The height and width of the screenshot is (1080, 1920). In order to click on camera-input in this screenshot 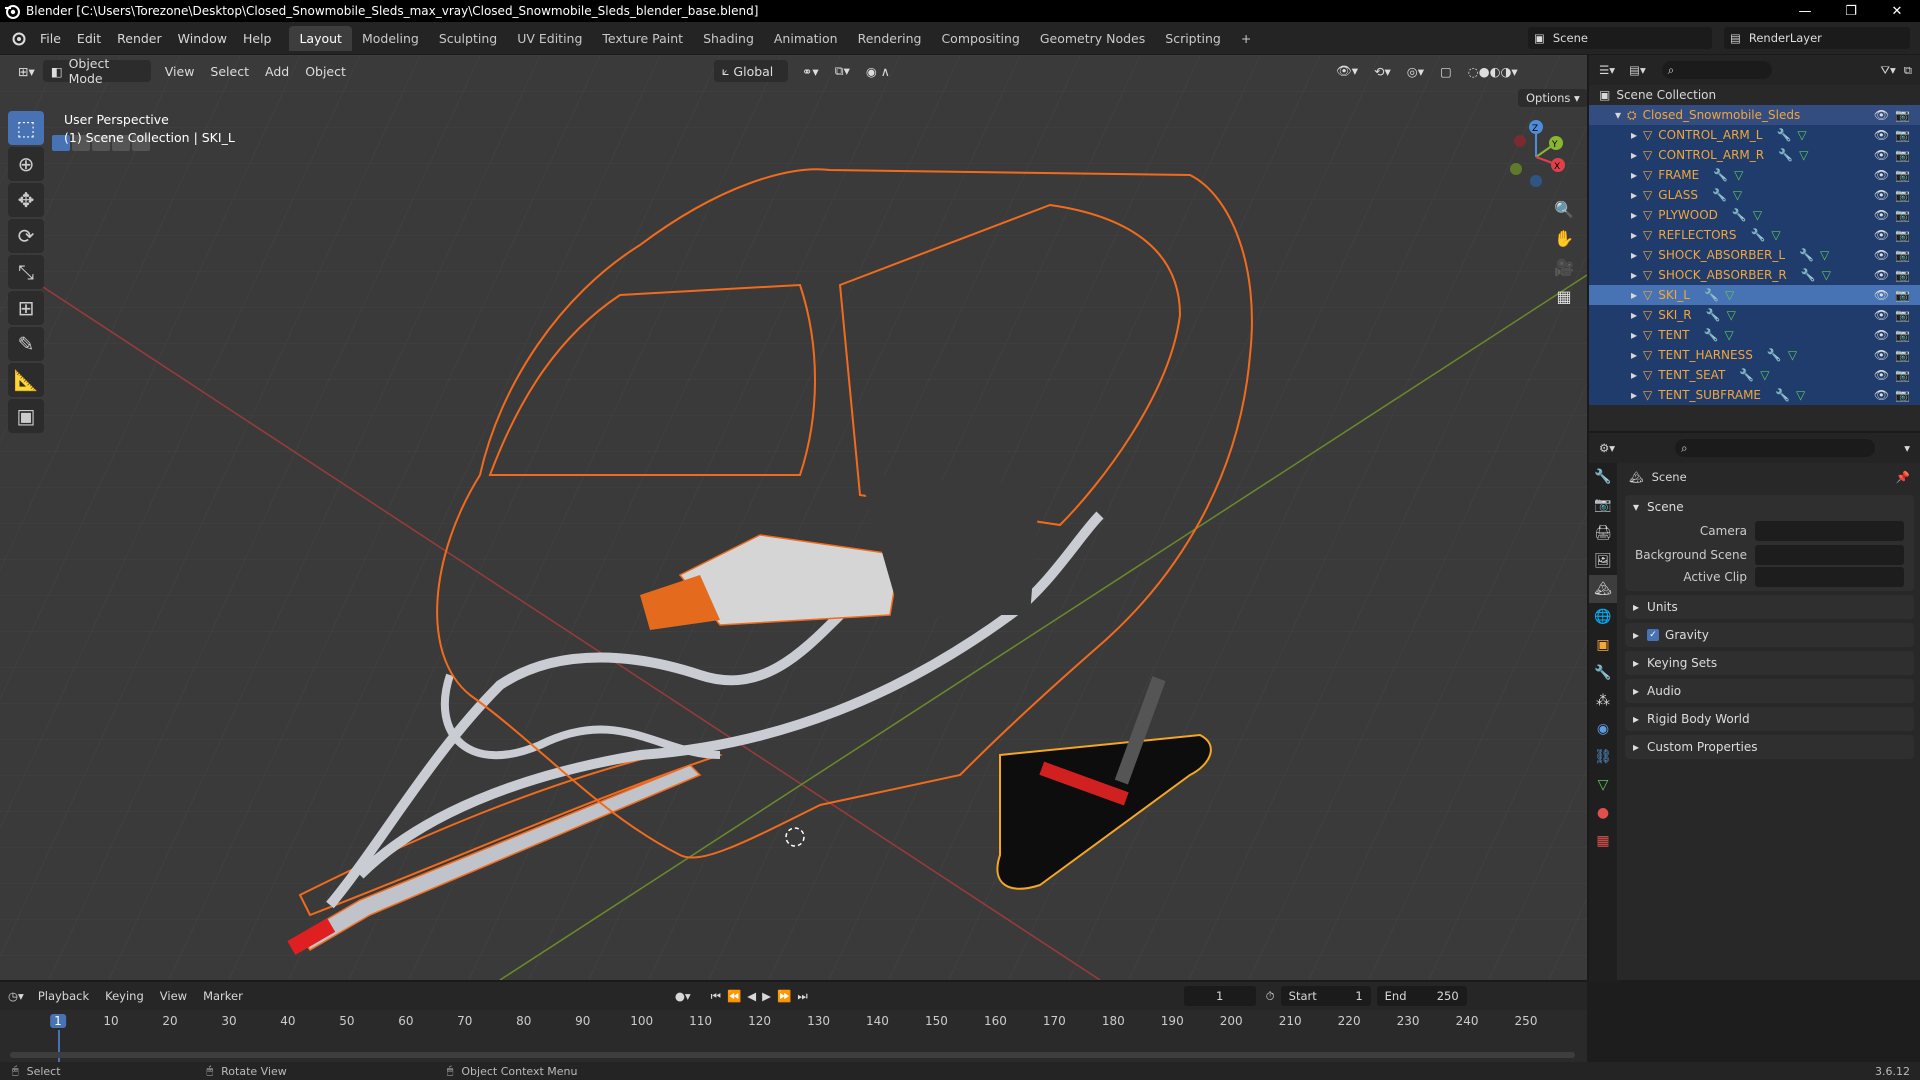, I will do `click(1829, 531)`.